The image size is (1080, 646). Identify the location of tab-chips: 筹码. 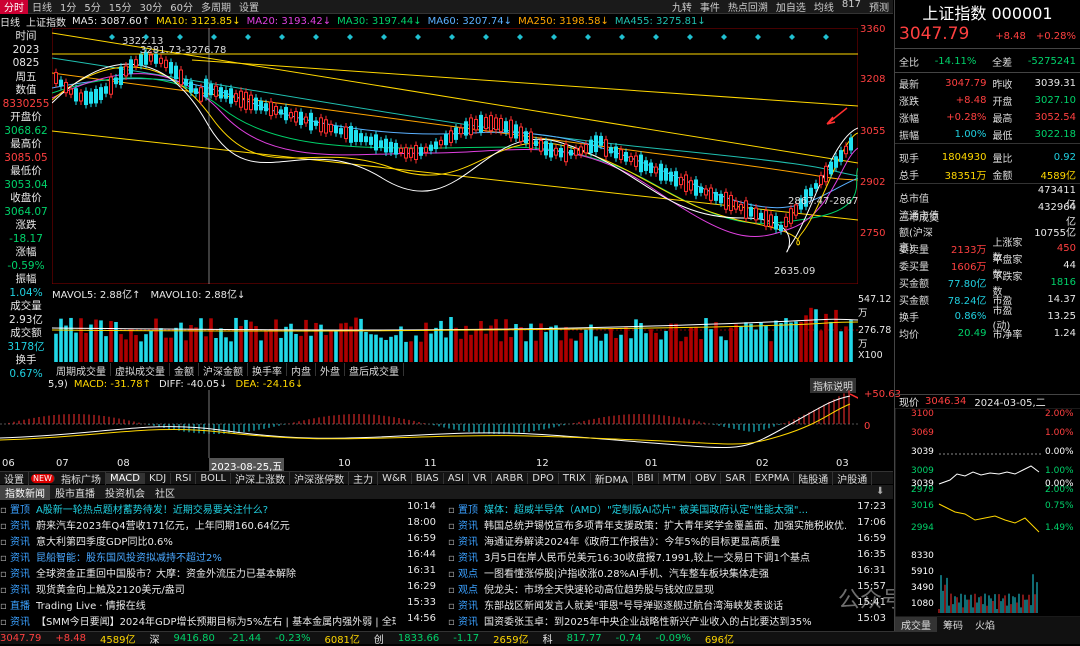
(953, 624).